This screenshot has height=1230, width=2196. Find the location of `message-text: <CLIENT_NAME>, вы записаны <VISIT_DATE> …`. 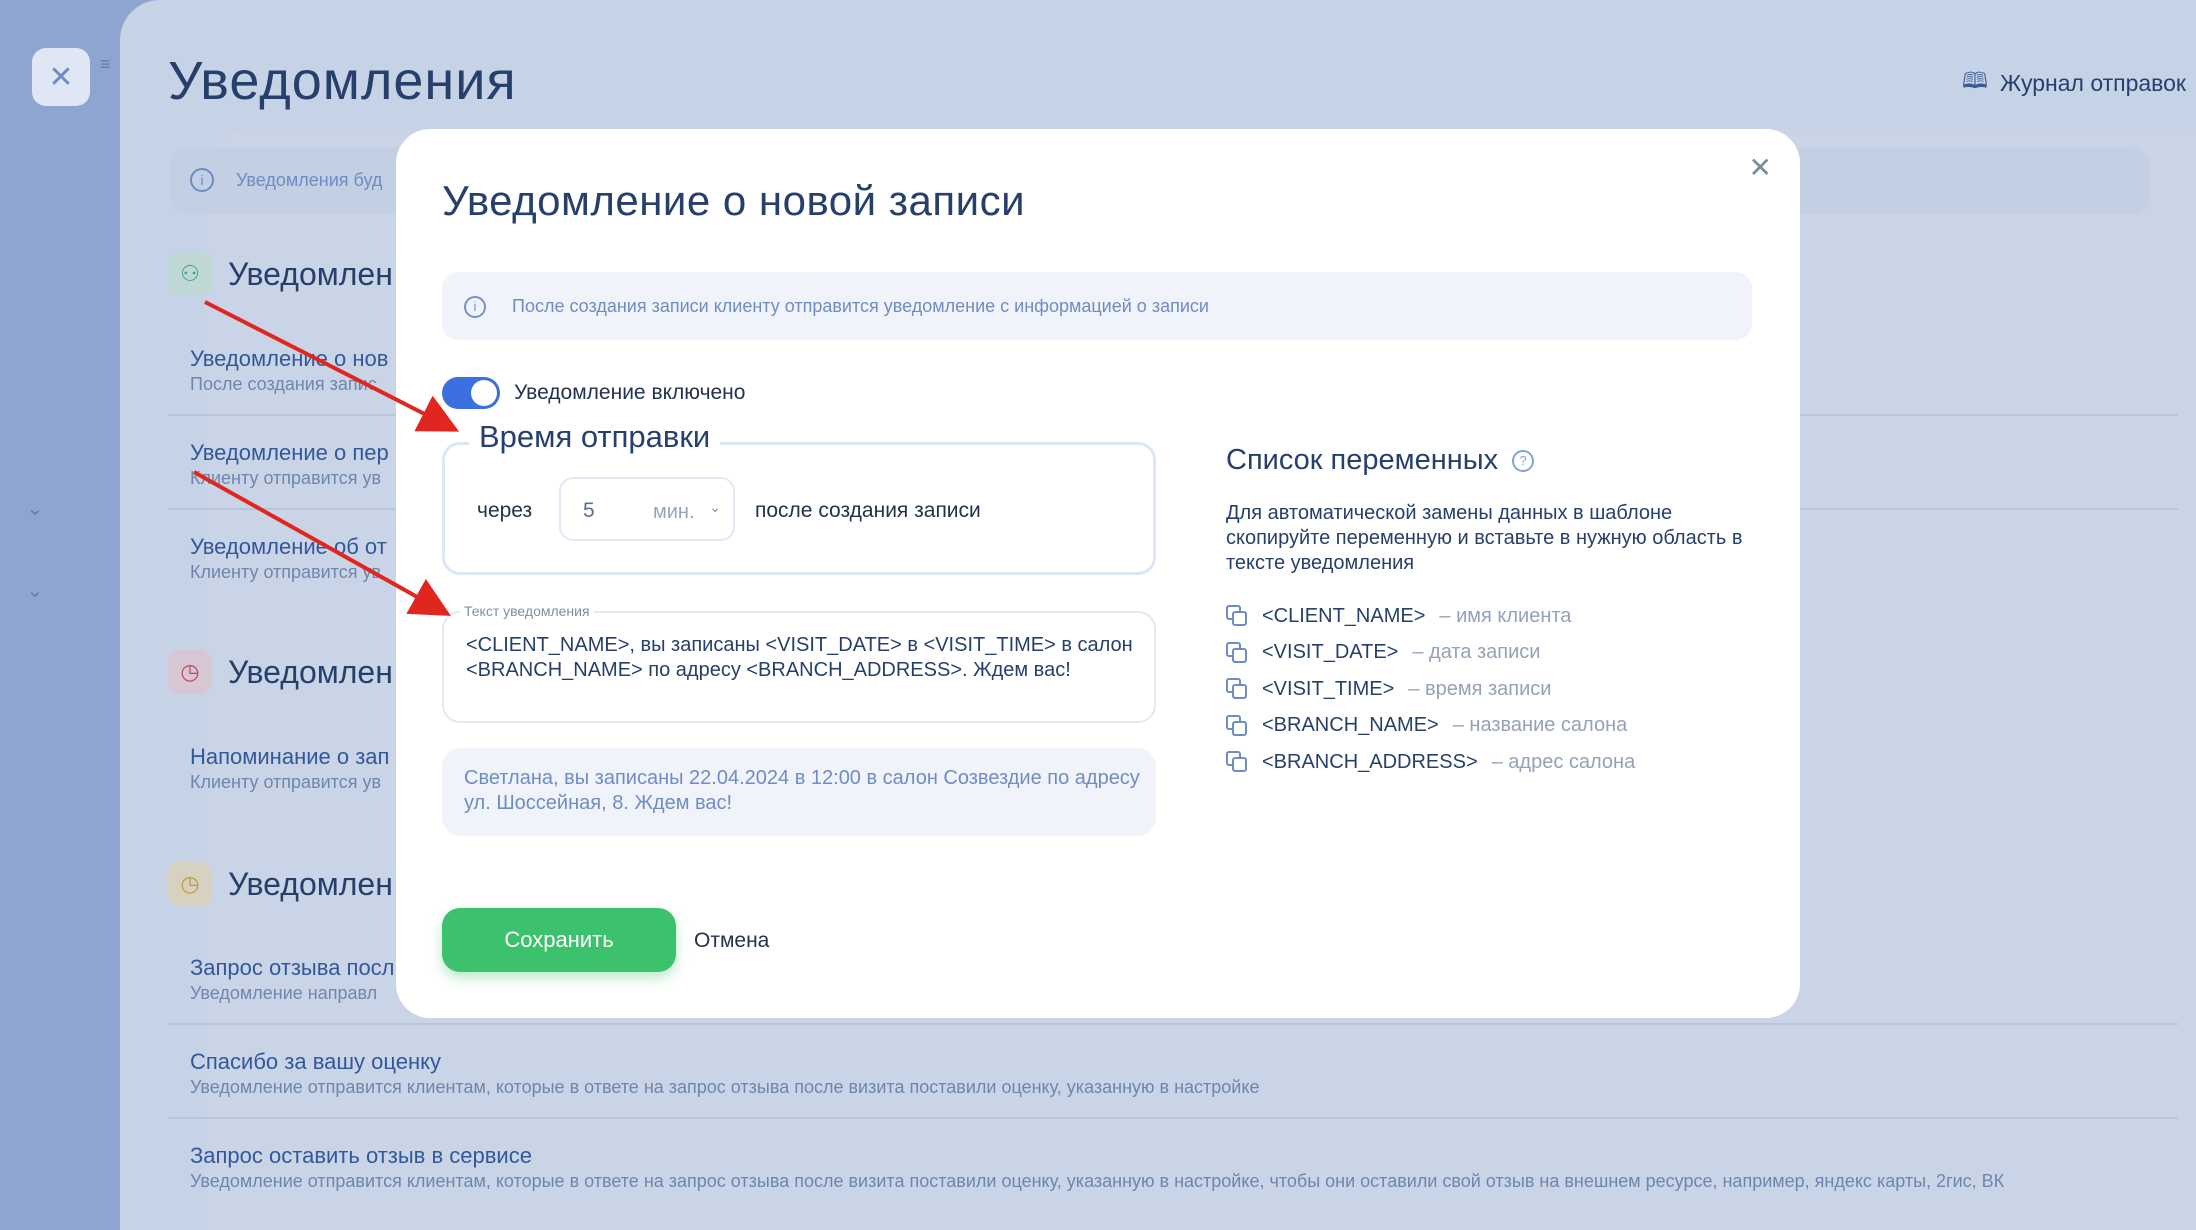

message-text: <CLIENT_NAME>, вы записаны <VISIT_DATE> … is located at coordinates (806, 658).